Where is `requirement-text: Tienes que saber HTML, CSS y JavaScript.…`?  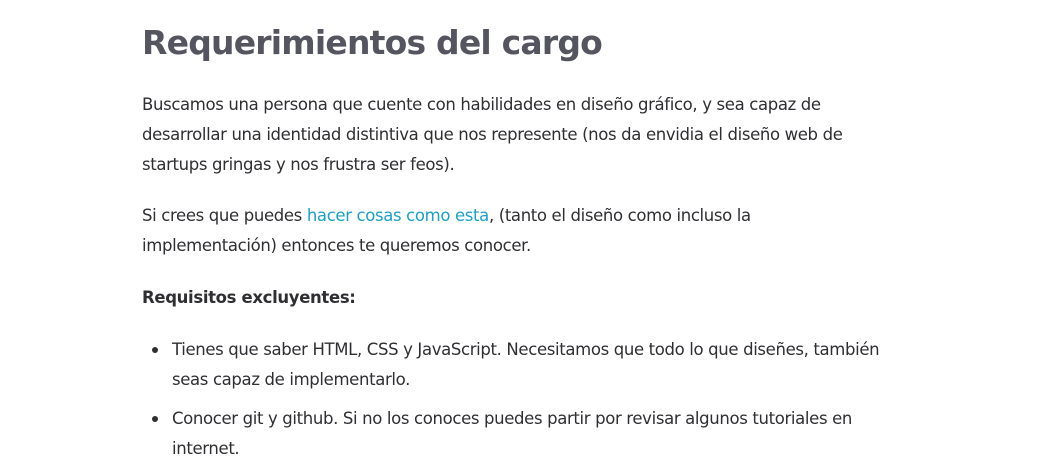 requirement-text: Tienes que saber HTML, CSS y JavaScript.… is located at coordinates (526, 364).